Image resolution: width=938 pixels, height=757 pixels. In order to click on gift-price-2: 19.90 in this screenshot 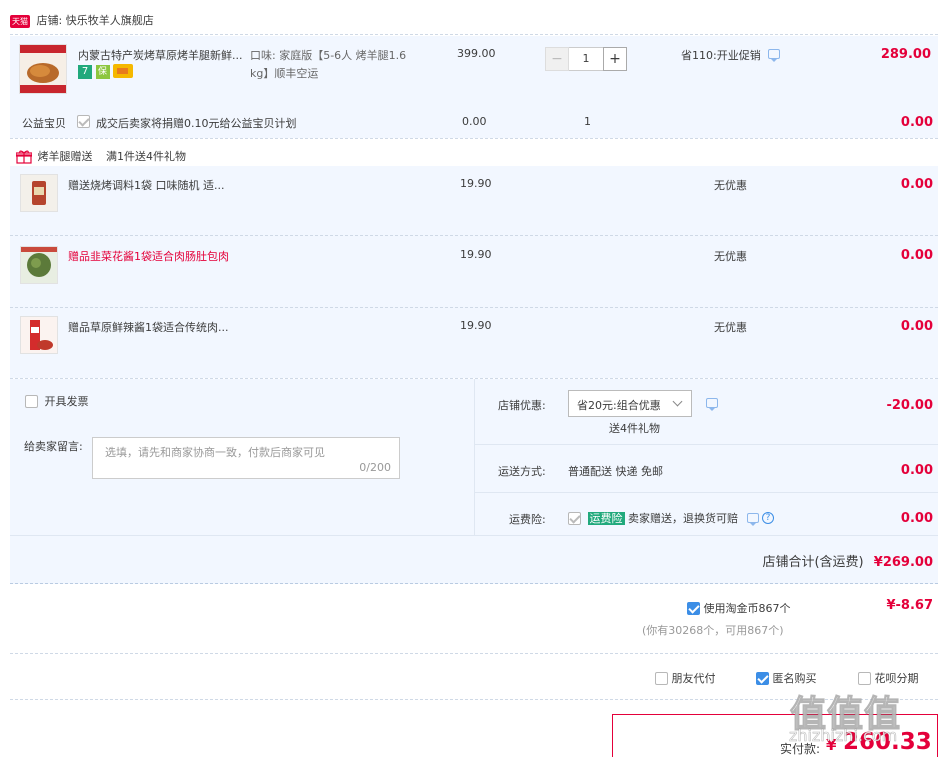, I will do `click(476, 254)`.